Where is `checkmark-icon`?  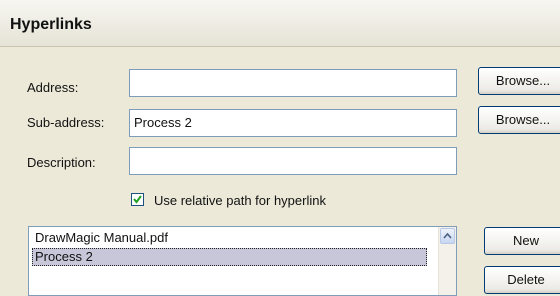
checkmark-icon is located at coordinates (137, 199).